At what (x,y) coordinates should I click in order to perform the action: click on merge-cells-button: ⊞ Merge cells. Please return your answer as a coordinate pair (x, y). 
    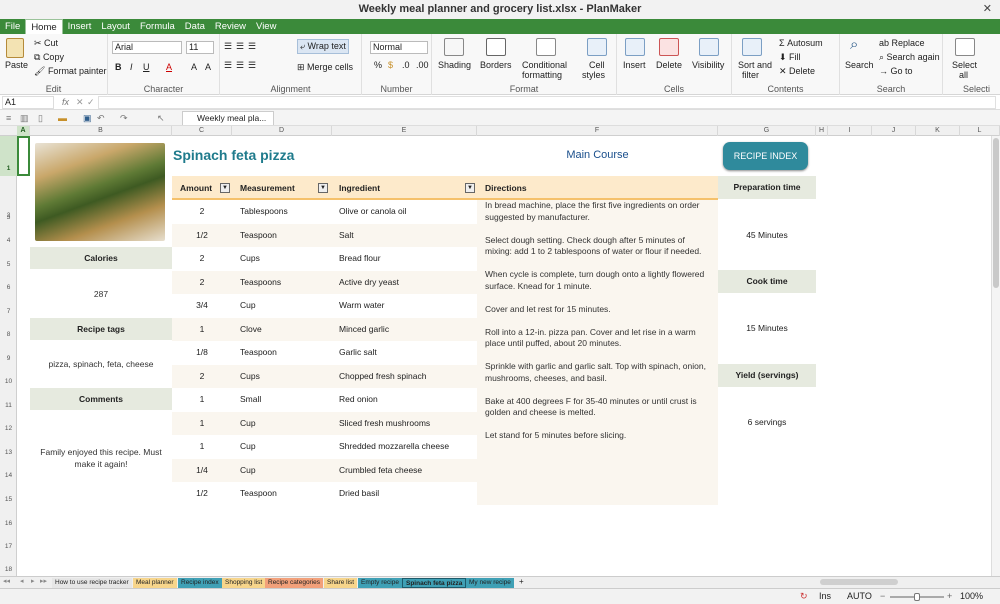
    Looking at the image, I should click on (325, 67).